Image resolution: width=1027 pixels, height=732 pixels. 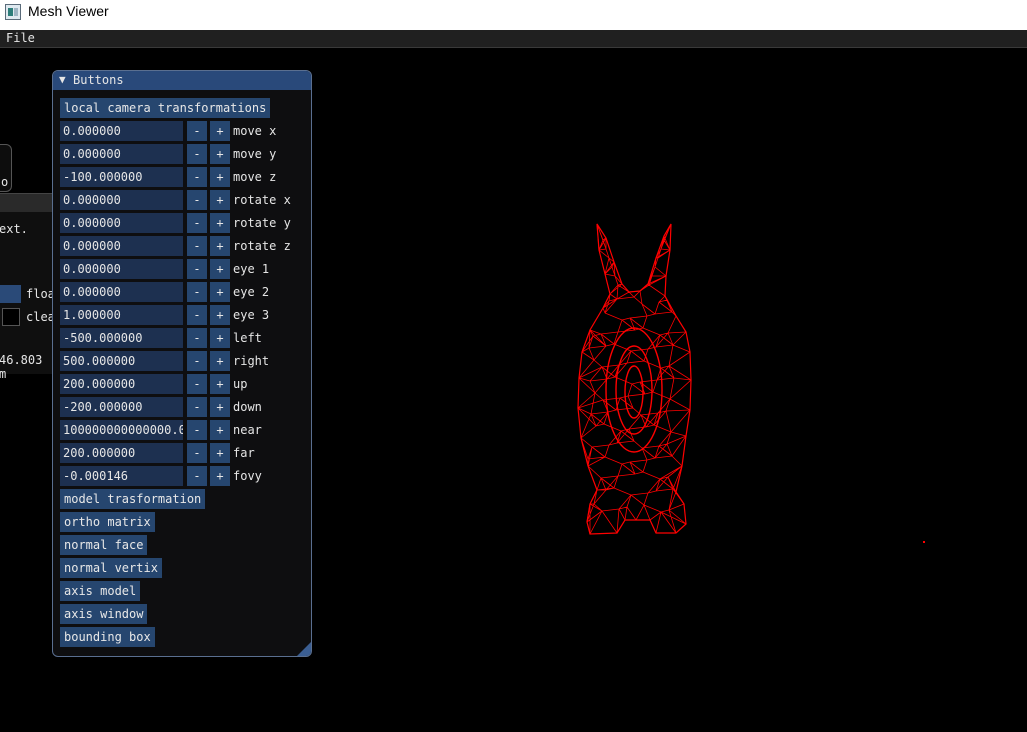 I want to click on param-label: down, so click(x=247, y=407).